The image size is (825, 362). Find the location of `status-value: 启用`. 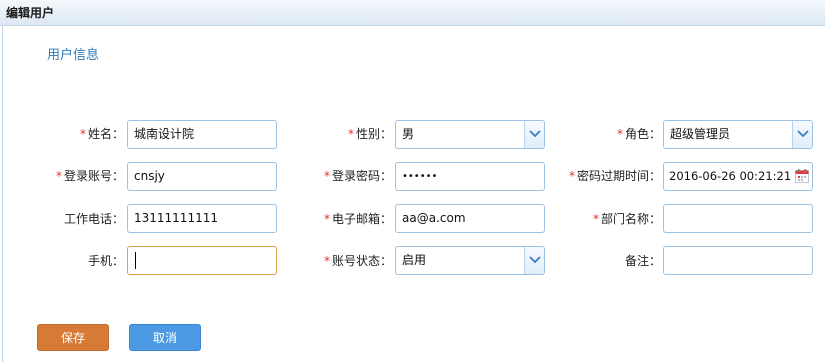

status-value: 启用 is located at coordinates (414, 260).